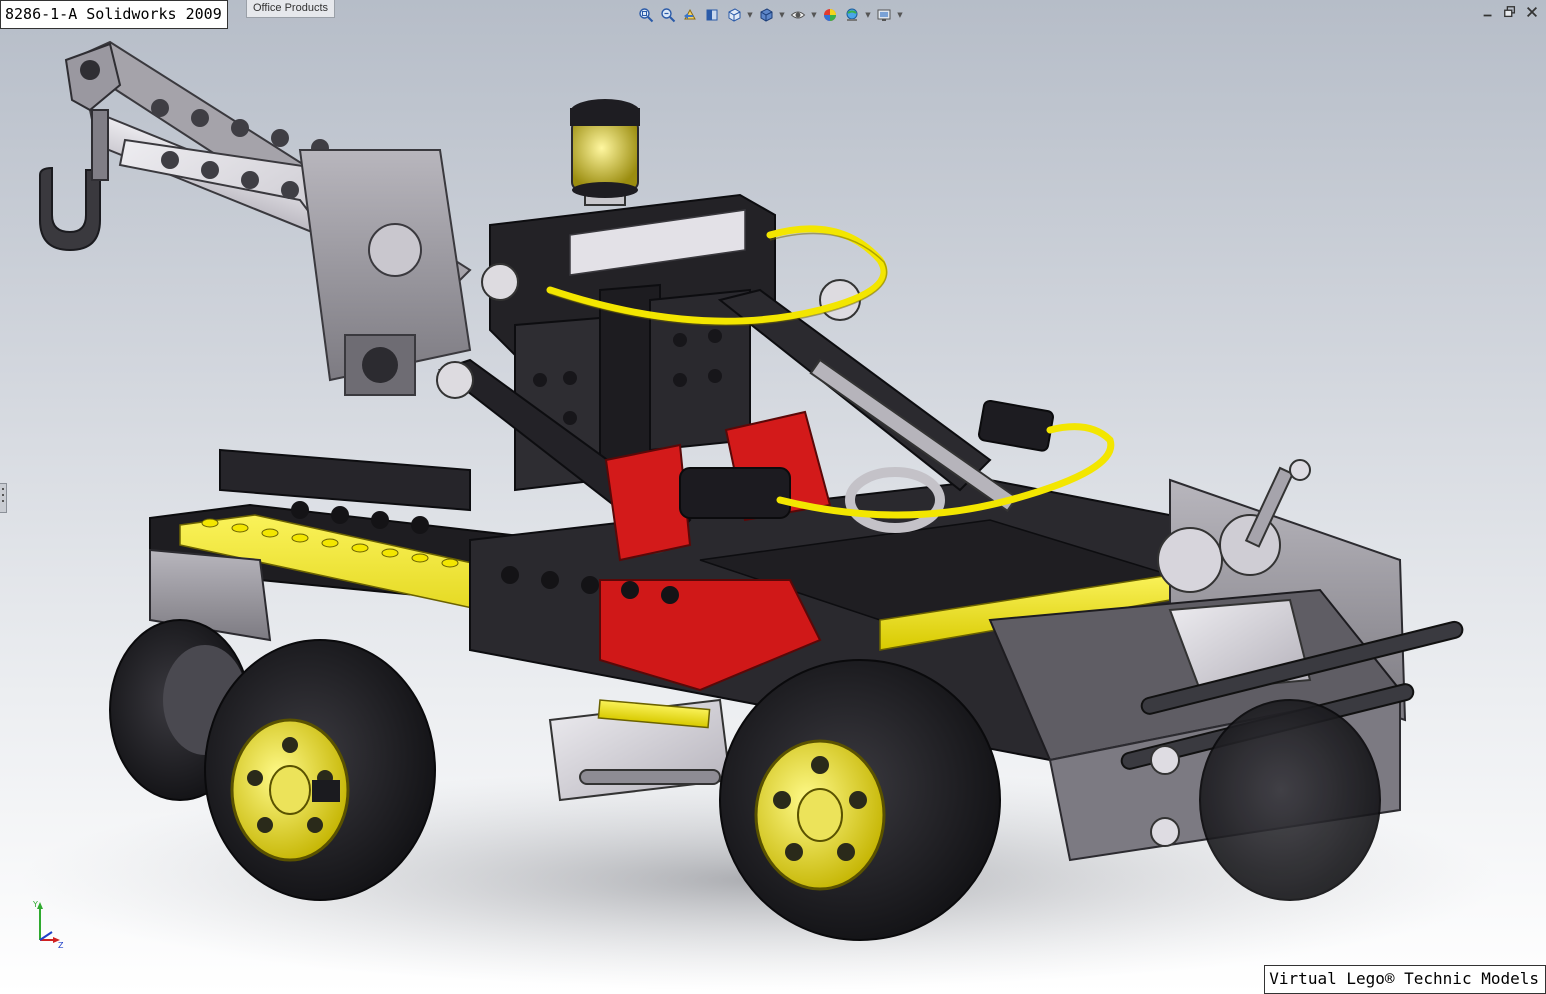 This screenshot has height=994, width=1546. I want to click on hide-show-items-icon, so click(798, 15).